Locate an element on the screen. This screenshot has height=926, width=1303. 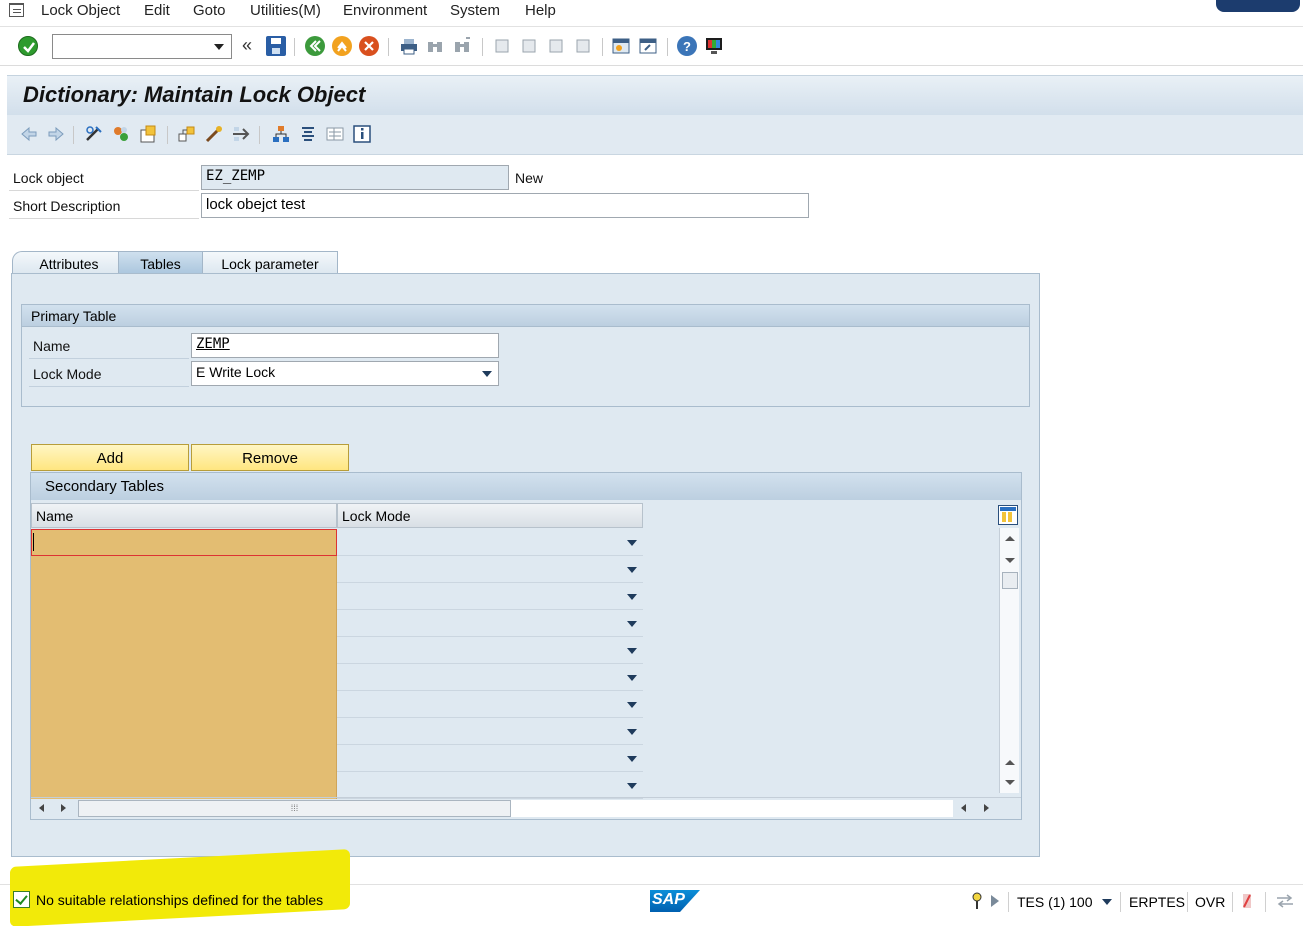
scroll-down-icon is located at coordinates (1010, 560).